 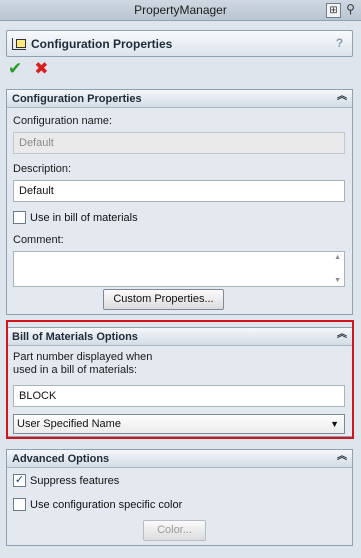 I want to click on description-field: Default, so click(x=179, y=191).